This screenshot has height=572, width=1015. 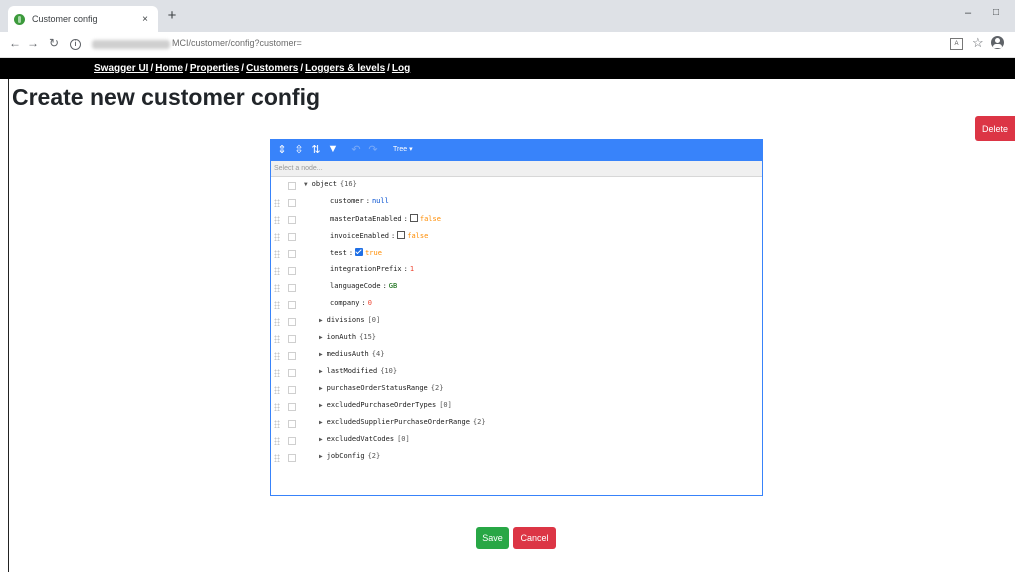 I want to click on maximize-icon: □, so click(x=996, y=12).